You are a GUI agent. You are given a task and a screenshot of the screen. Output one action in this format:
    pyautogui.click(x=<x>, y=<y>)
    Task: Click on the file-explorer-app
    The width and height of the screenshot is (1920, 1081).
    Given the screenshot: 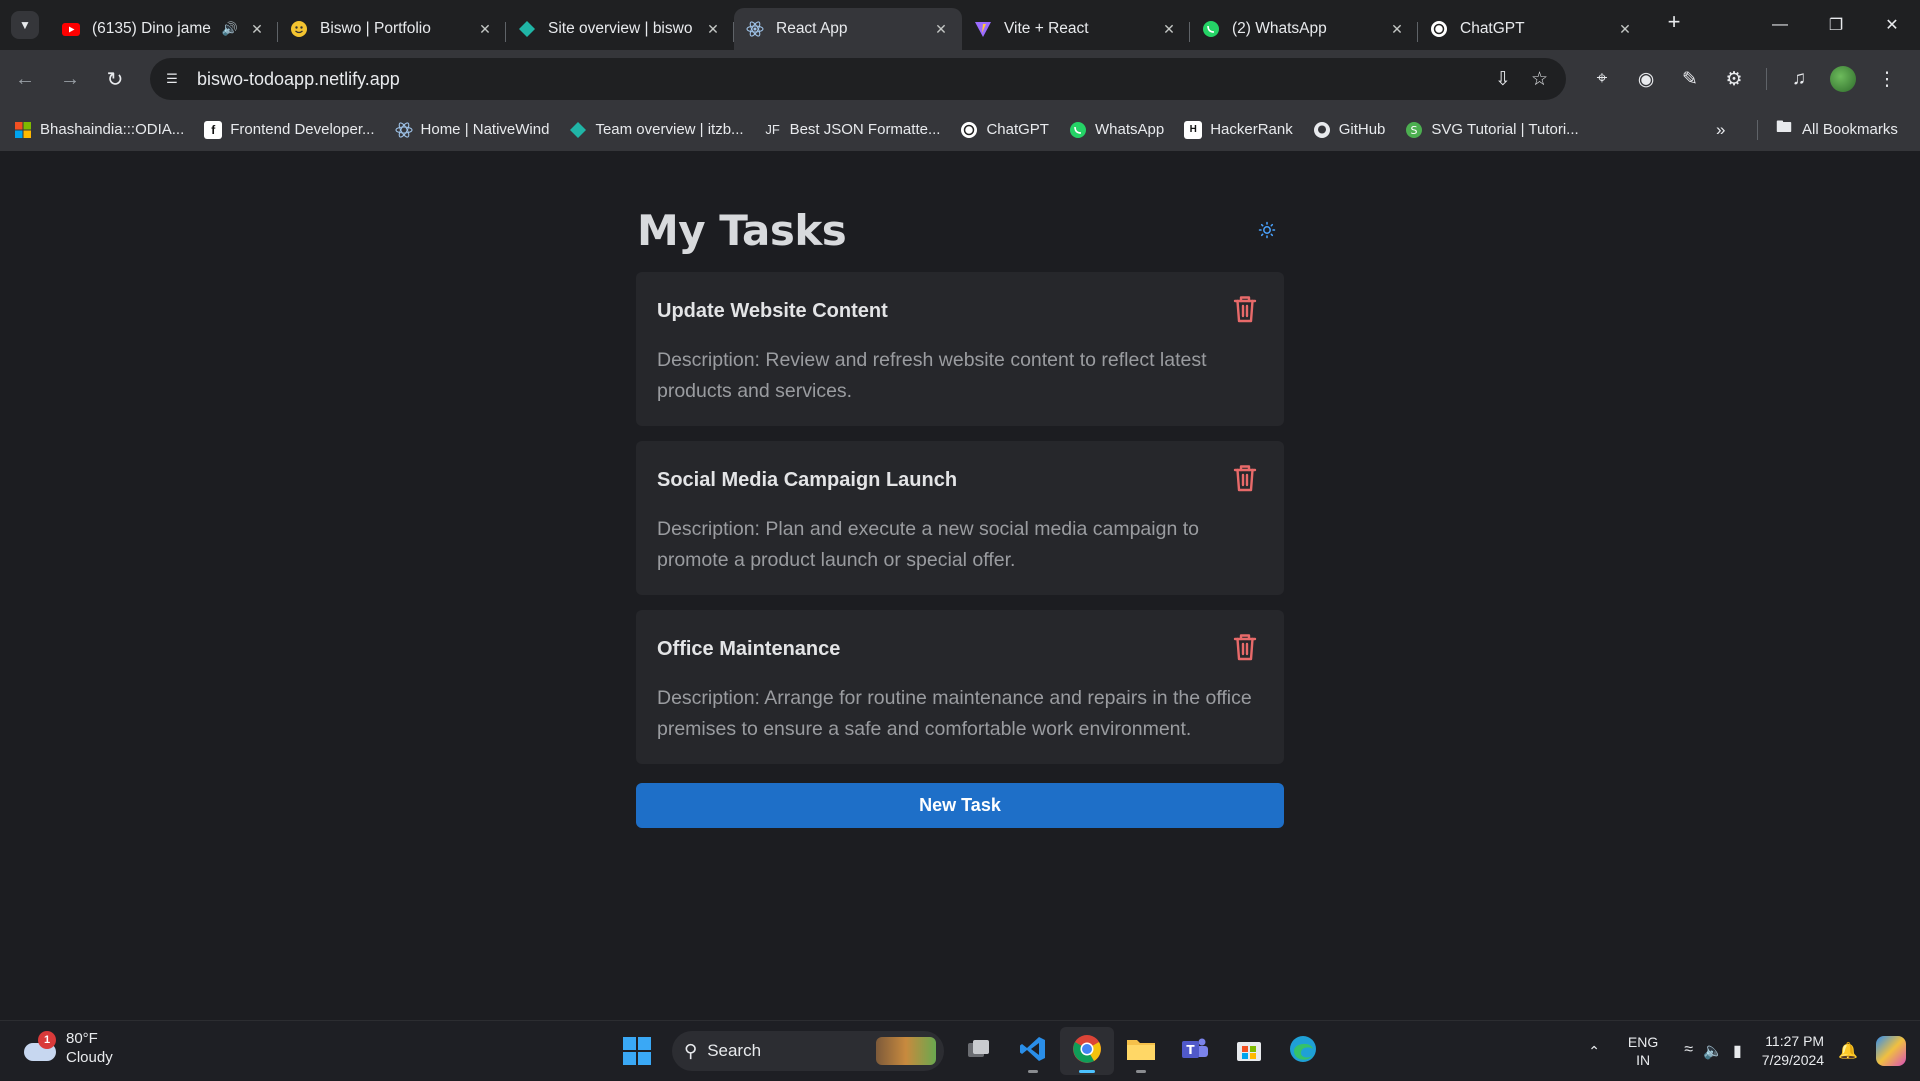 What is the action you would take?
    pyautogui.click(x=1141, y=1051)
    